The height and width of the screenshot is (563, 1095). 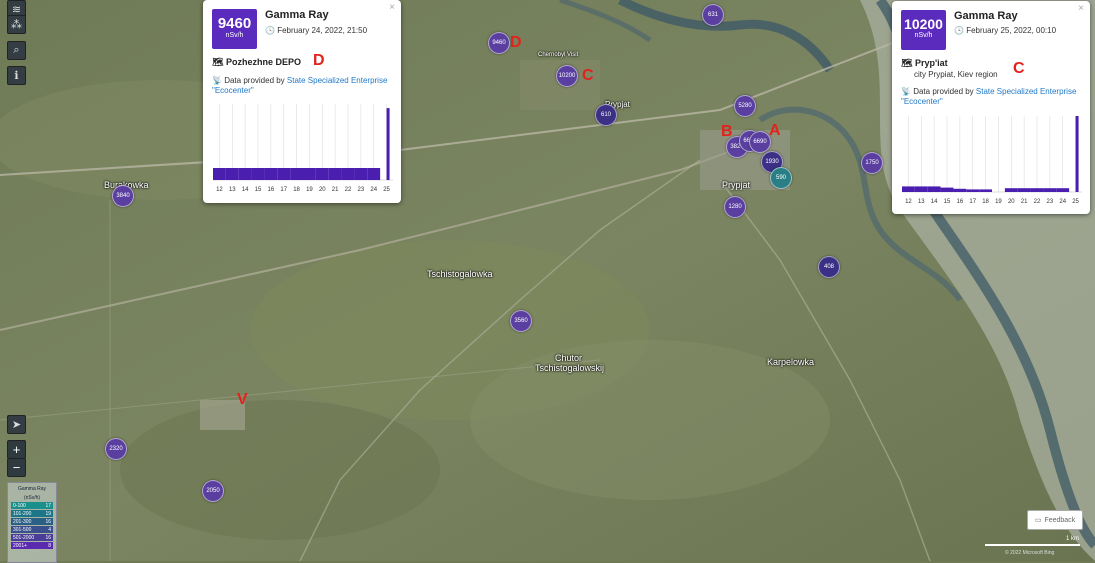 What do you see at coordinates (781, 178) in the screenshot?
I see `sensor-marker: 590` at bounding box center [781, 178].